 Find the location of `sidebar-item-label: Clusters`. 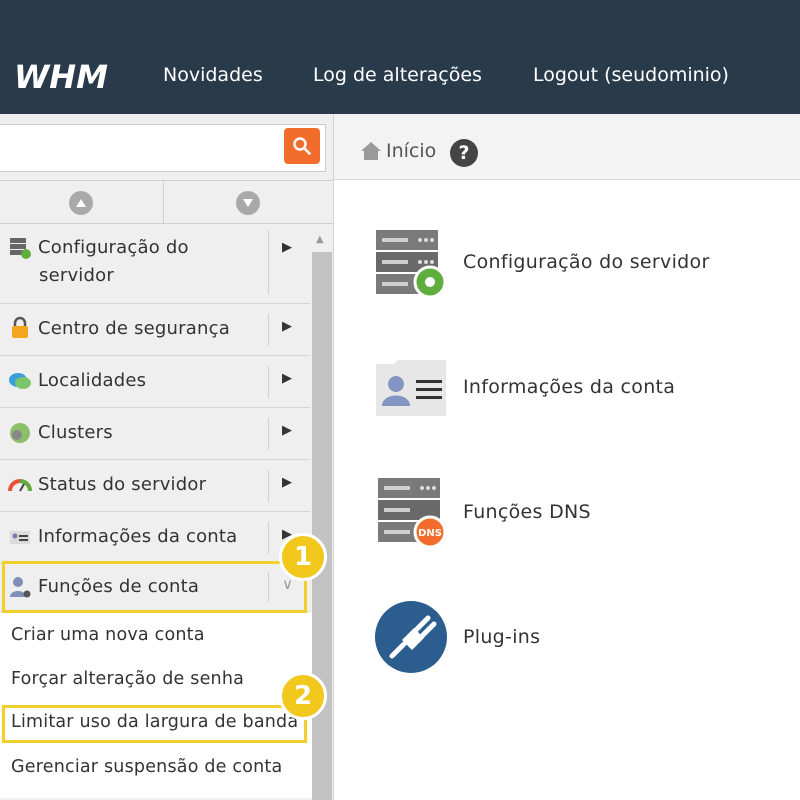

sidebar-item-label: Clusters is located at coordinates (75, 432).